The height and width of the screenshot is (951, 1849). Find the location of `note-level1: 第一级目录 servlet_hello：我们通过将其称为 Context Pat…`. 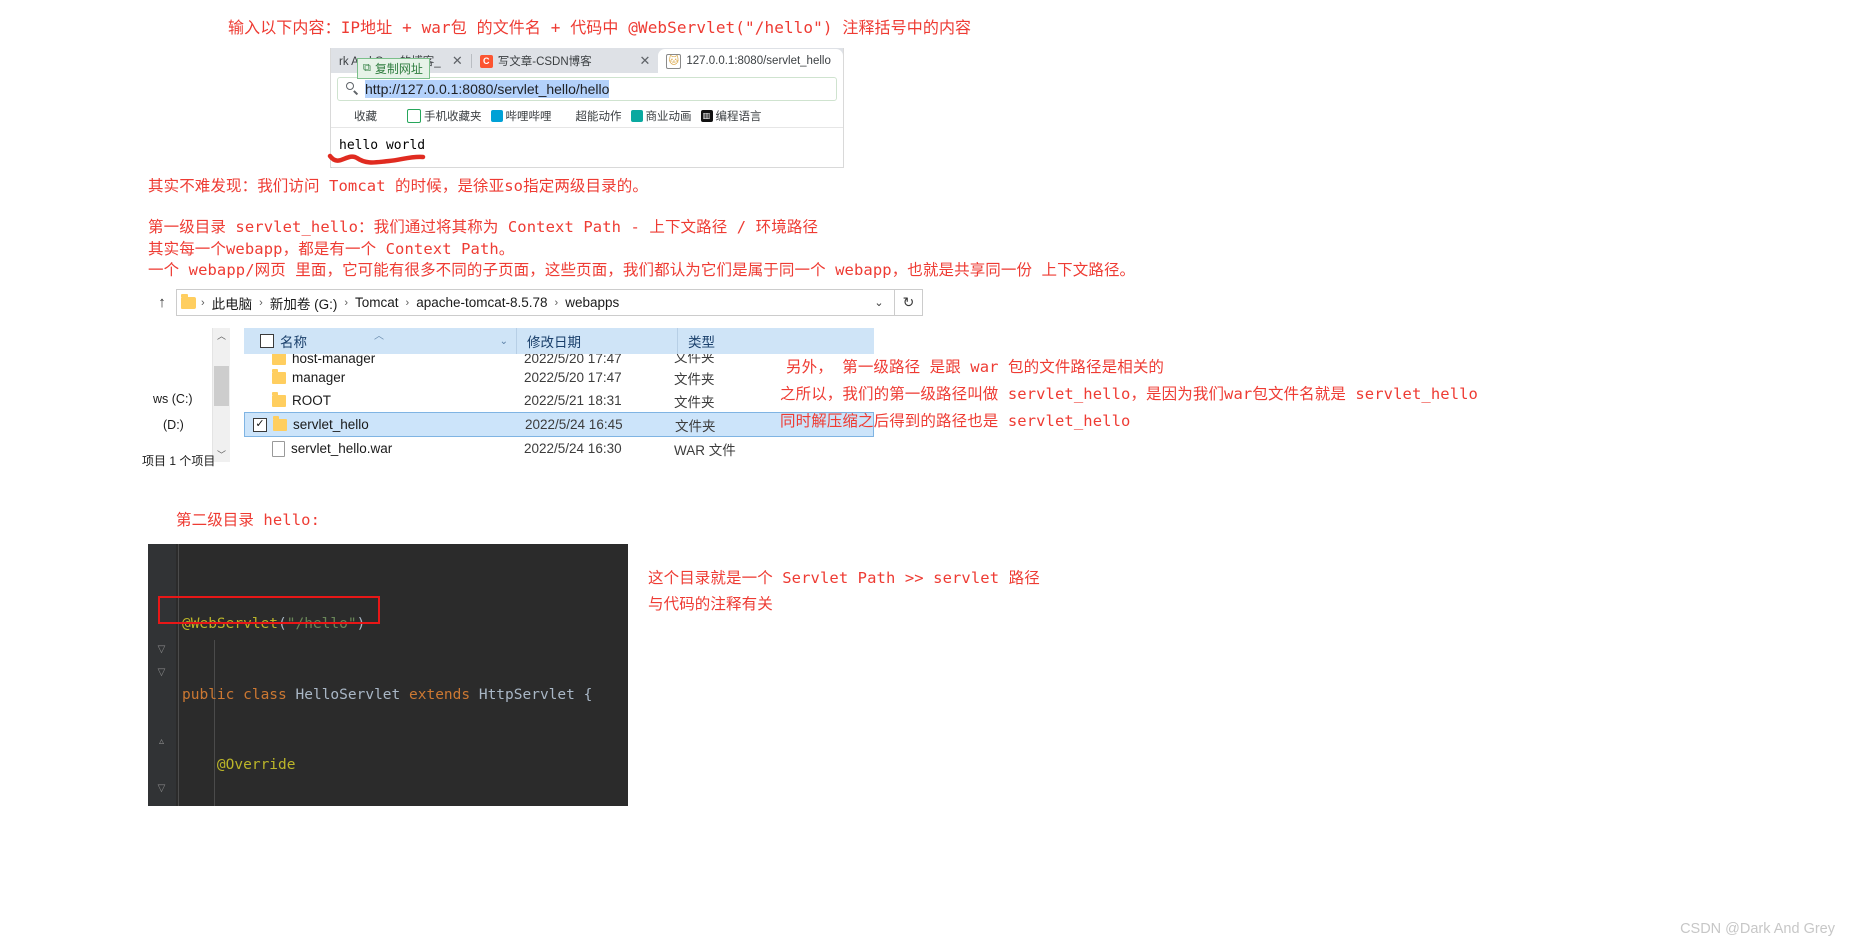

note-level1: 第一级目录 servlet_hello：我们通过将其称为 Context Pat… is located at coordinates (483, 227).